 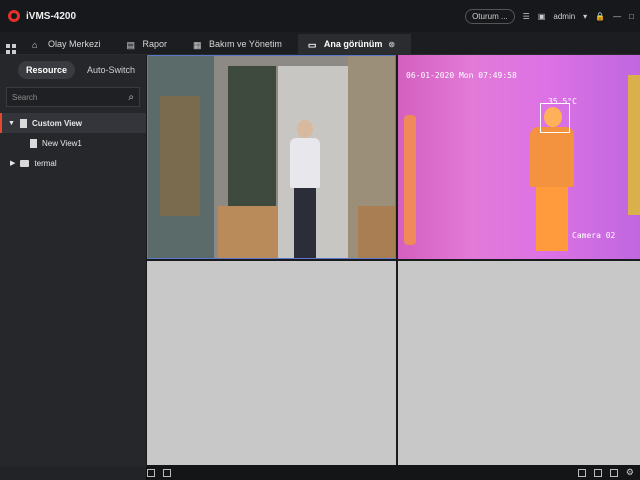 I want to click on folder-icon, so click(x=25, y=163).